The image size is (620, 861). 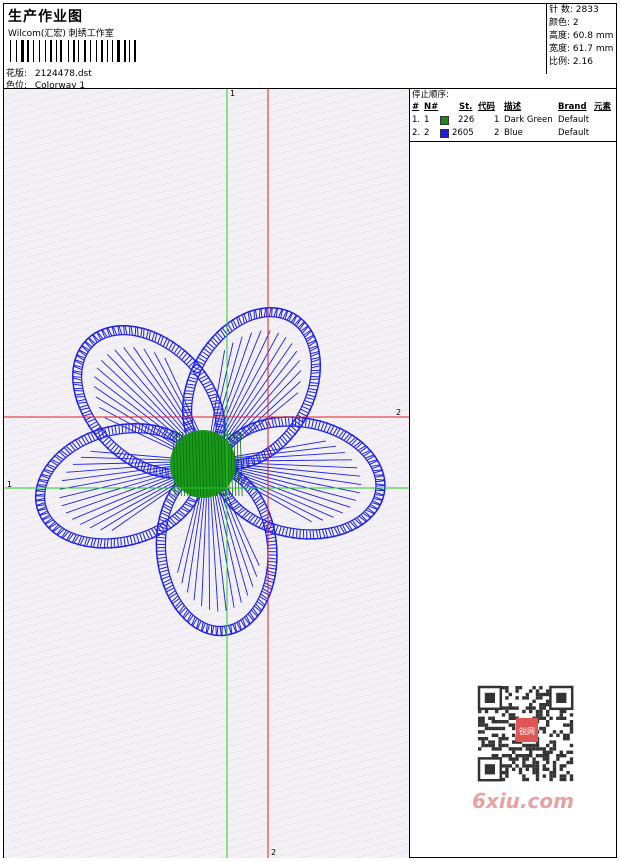 What do you see at coordinates (603, 107) in the screenshot?
I see `col-element: 元素` at bounding box center [603, 107].